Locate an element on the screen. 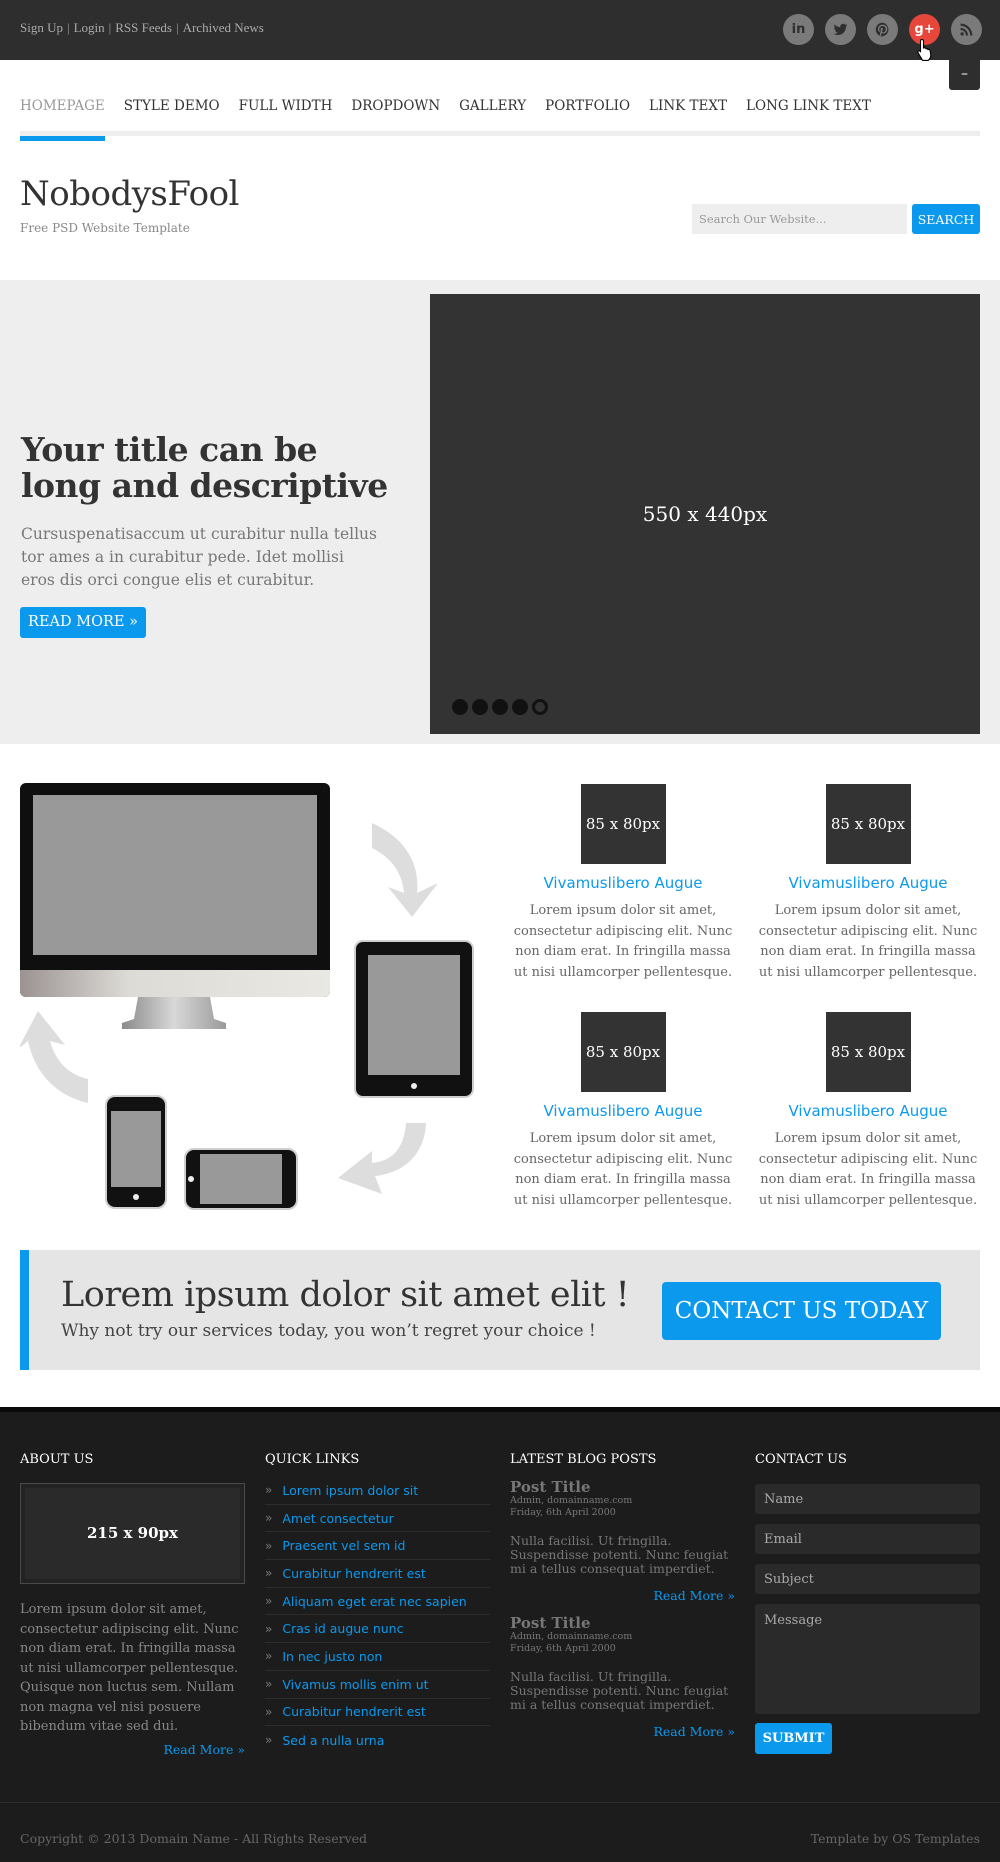 The image size is (1000, 1862). linkedin-icon: in is located at coordinates (798, 29).